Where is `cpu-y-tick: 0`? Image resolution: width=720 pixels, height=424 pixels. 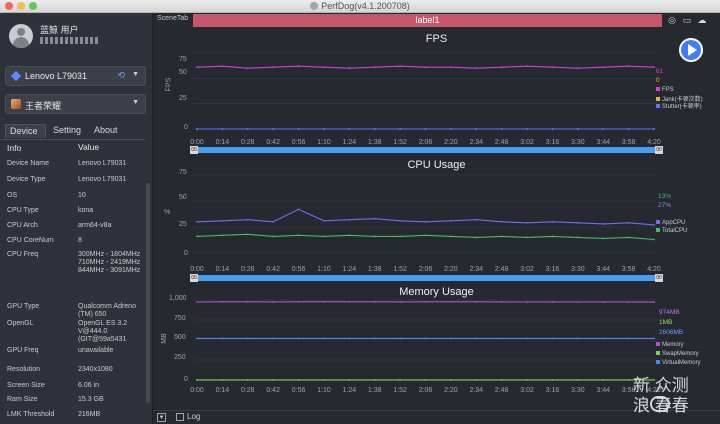 cpu-y-tick: 0 is located at coordinates (186, 253).